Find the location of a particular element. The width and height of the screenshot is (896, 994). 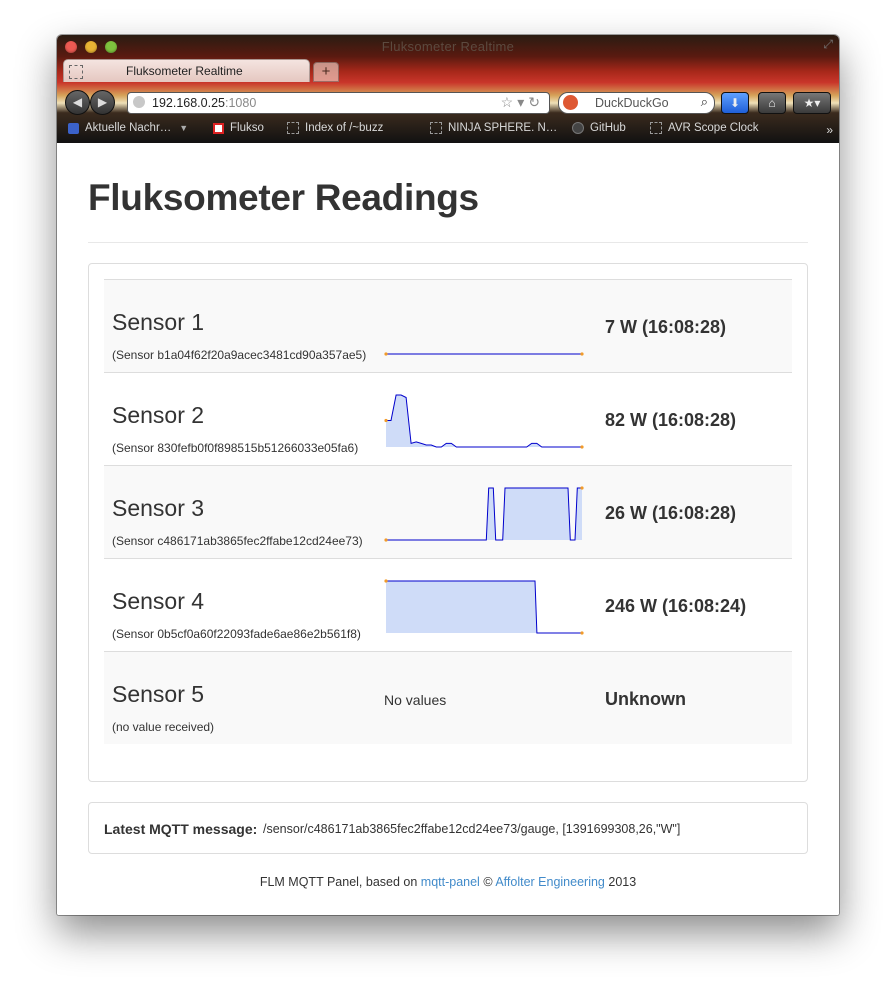

sensor-name: Sensor 3 is located at coordinates (158, 508).